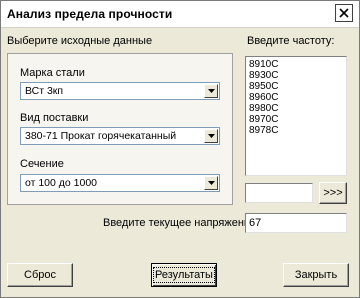 The height and width of the screenshot is (298, 360). I want to click on results-button: Результаты, so click(184, 275).